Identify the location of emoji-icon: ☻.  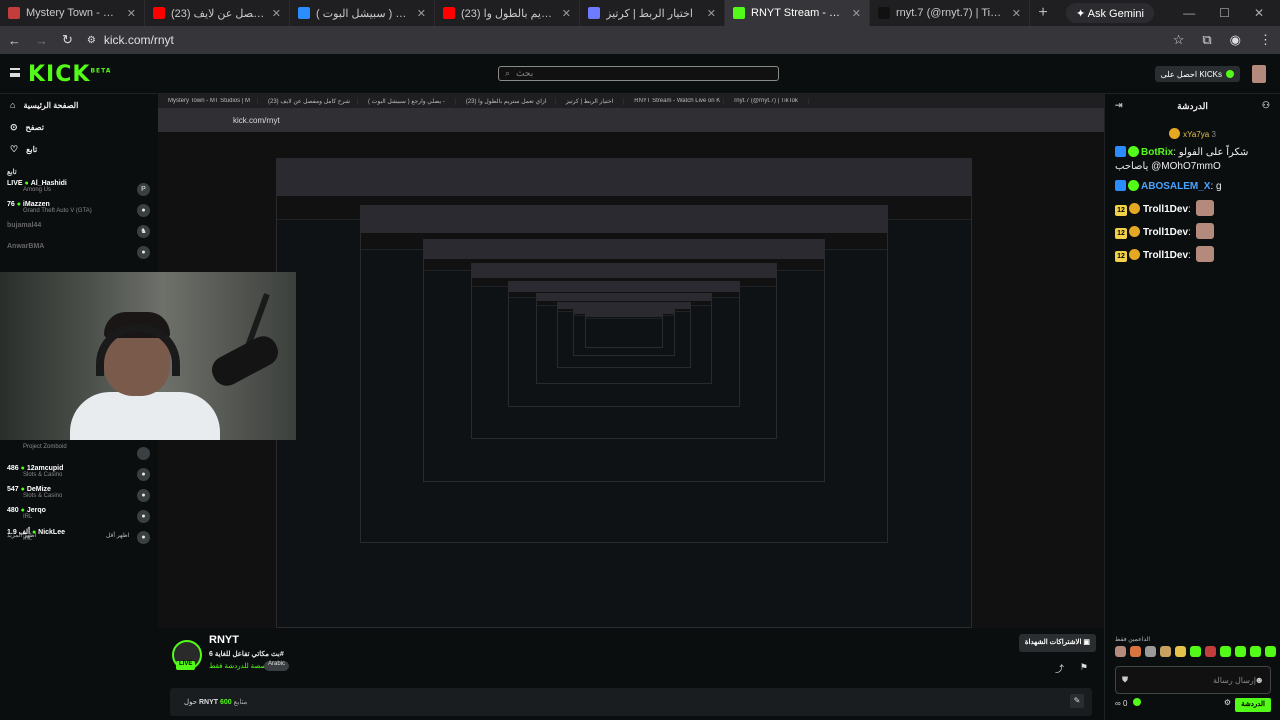
(1259, 680).